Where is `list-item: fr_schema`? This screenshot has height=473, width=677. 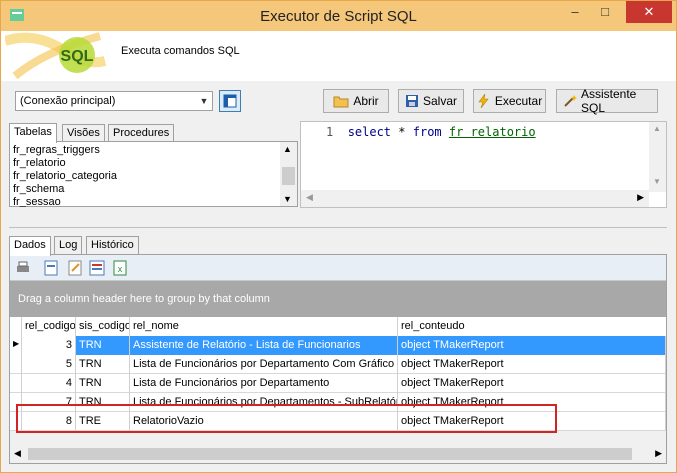 list-item: fr_schema is located at coordinates (38, 189).